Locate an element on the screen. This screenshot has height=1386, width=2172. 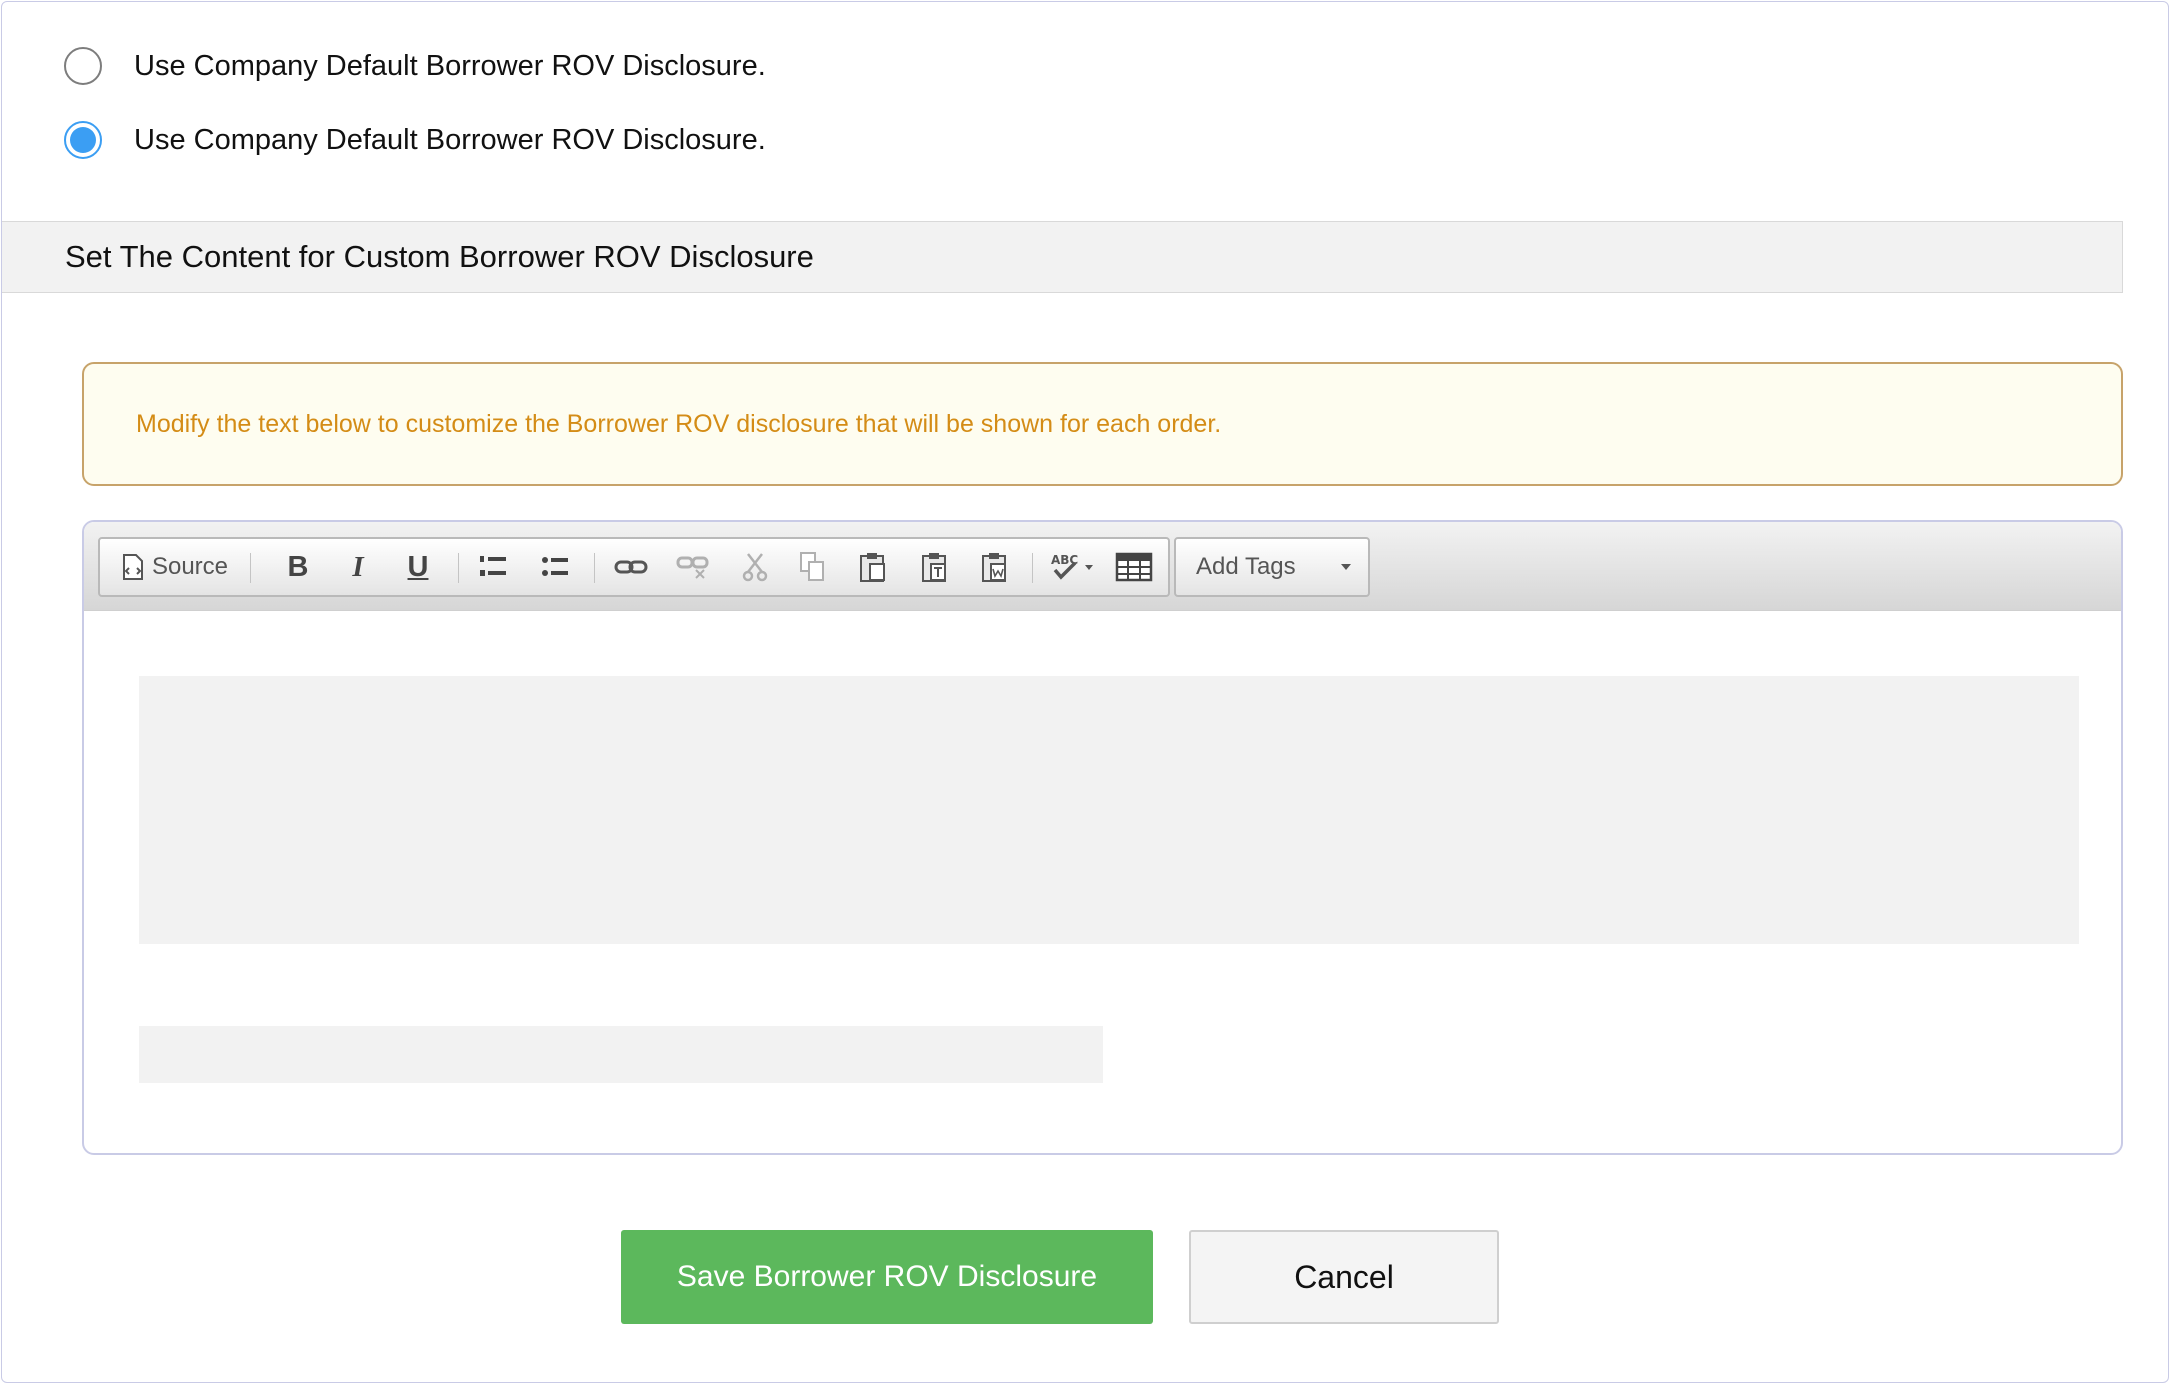
editor-content-line is located at coordinates (621, 1054).